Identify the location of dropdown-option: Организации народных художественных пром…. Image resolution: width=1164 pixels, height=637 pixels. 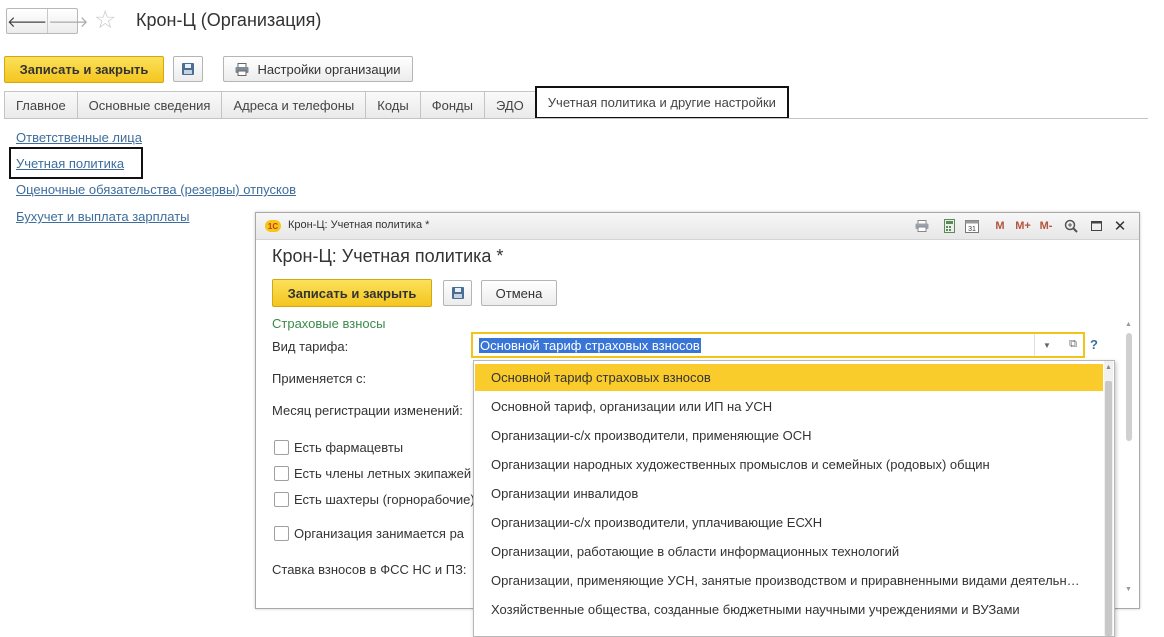
(789, 464).